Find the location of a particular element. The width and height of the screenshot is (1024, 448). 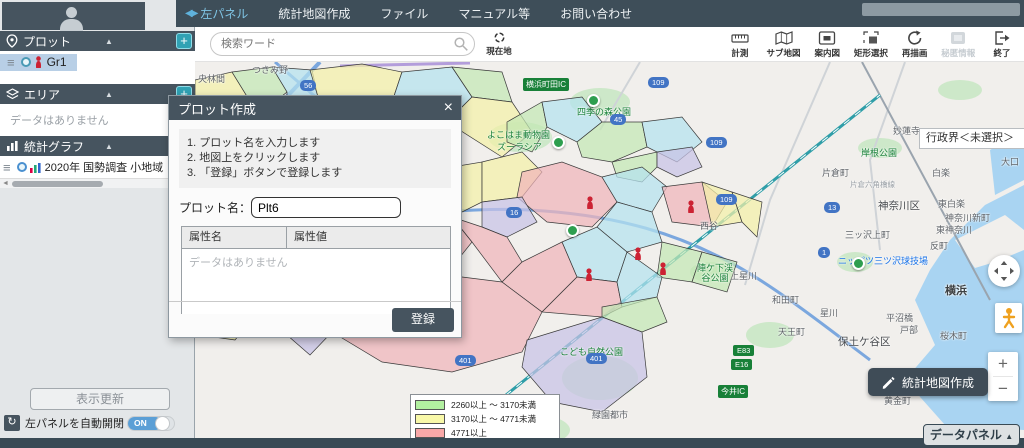

route-shield: 109 is located at coordinates (726, 199).